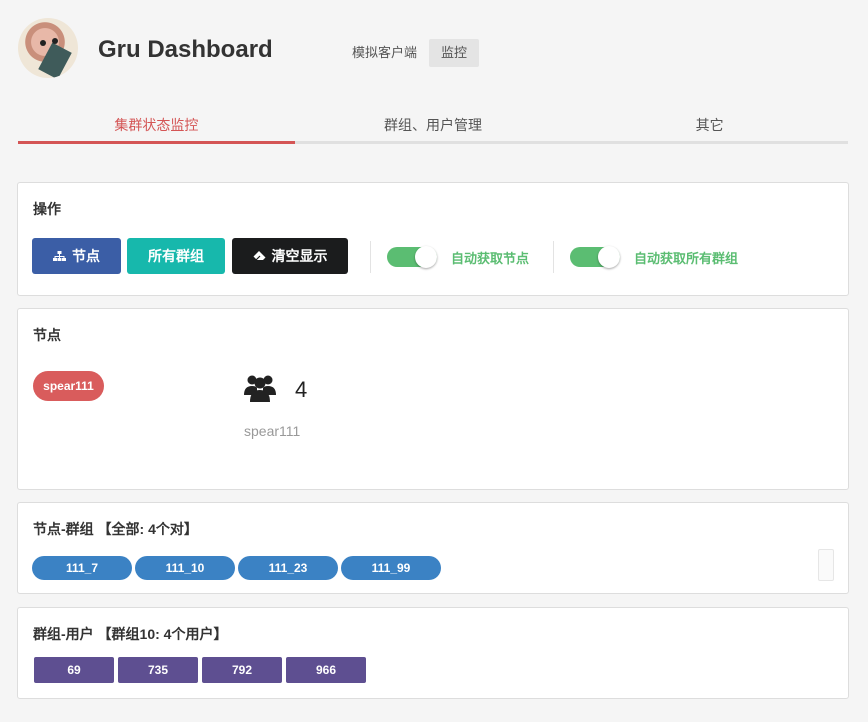 Image resolution: width=868 pixels, height=722 pixels. What do you see at coordinates (185, 568) in the screenshot?
I see `node-group-pill: 111_10` at bounding box center [185, 568].